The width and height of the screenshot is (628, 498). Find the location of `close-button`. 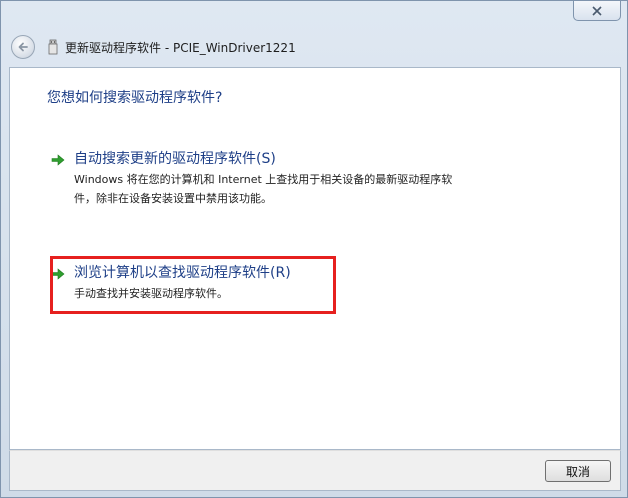

close-button is located at coordinates (597, 11).